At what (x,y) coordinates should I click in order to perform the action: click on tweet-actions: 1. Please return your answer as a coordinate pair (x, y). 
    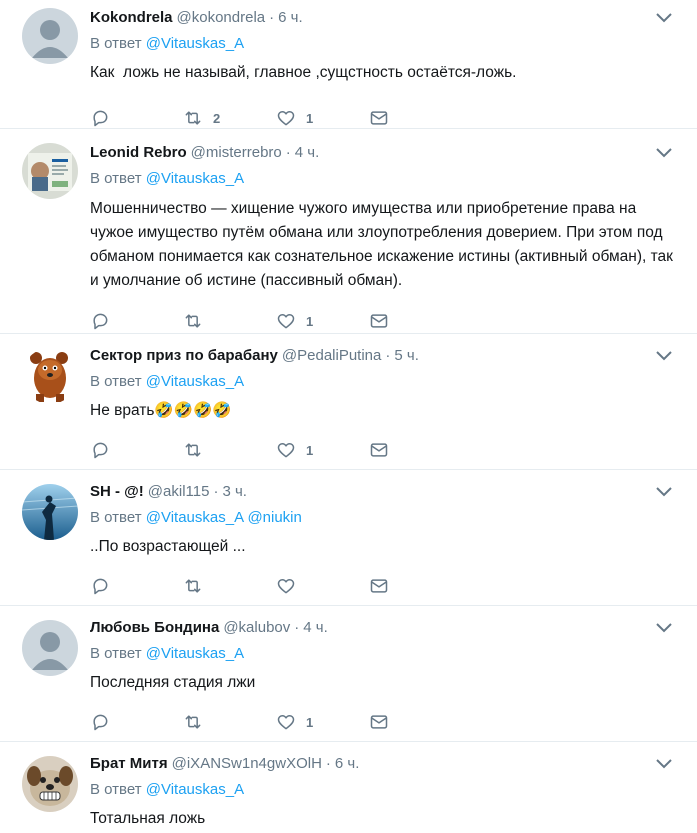
    Looking at the image, I should click on (385, 722).